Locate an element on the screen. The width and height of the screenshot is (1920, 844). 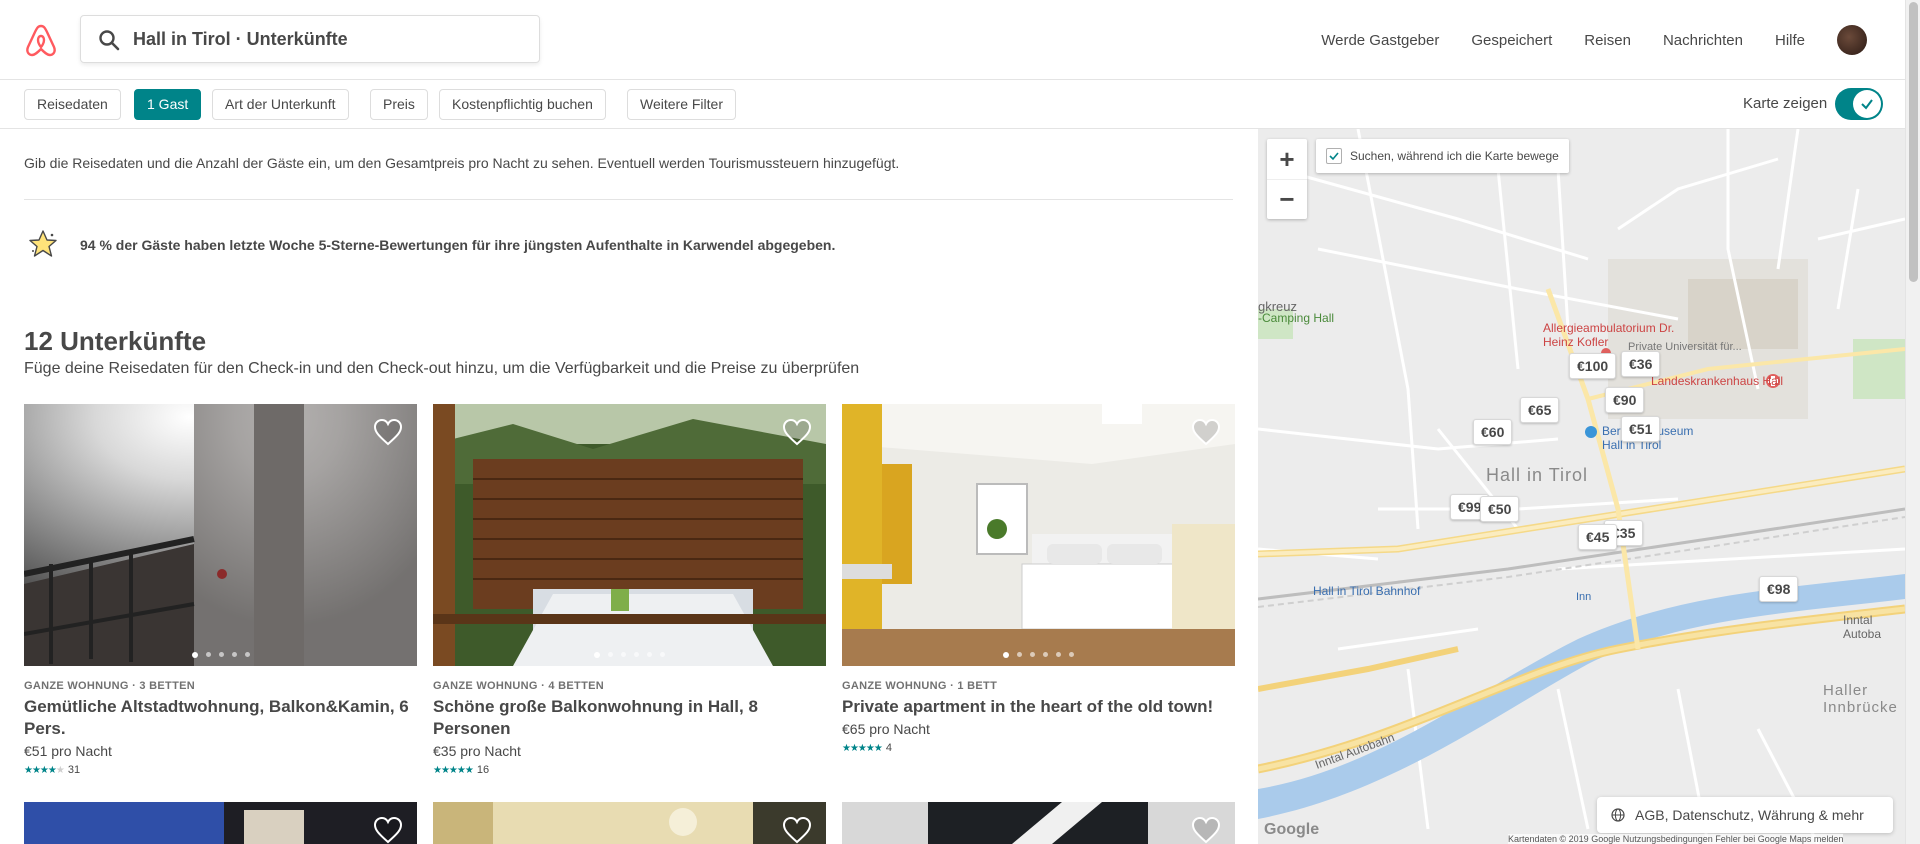
review-count: 31 is located at coordinates (74, 770).